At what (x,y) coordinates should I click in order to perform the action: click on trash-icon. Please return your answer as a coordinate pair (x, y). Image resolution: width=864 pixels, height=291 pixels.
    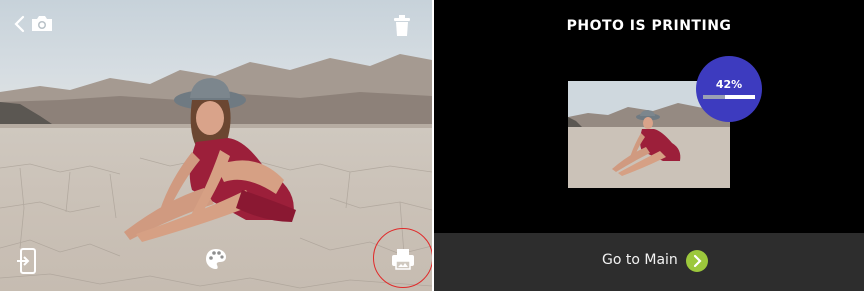
    Looking at the image, I should click on (402, 26).